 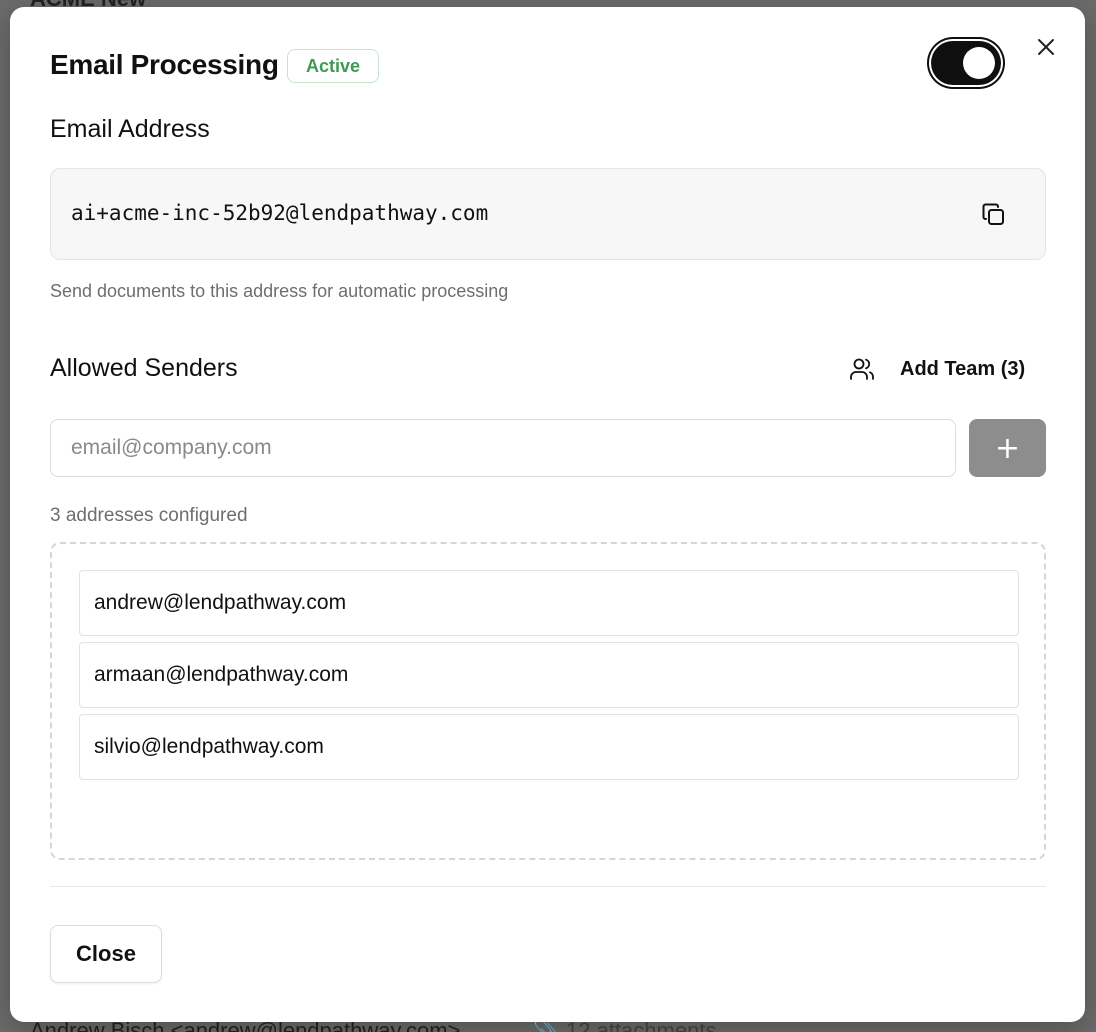 I want to click on add-team-label: Add Team (3), so click(x=963, y=368).